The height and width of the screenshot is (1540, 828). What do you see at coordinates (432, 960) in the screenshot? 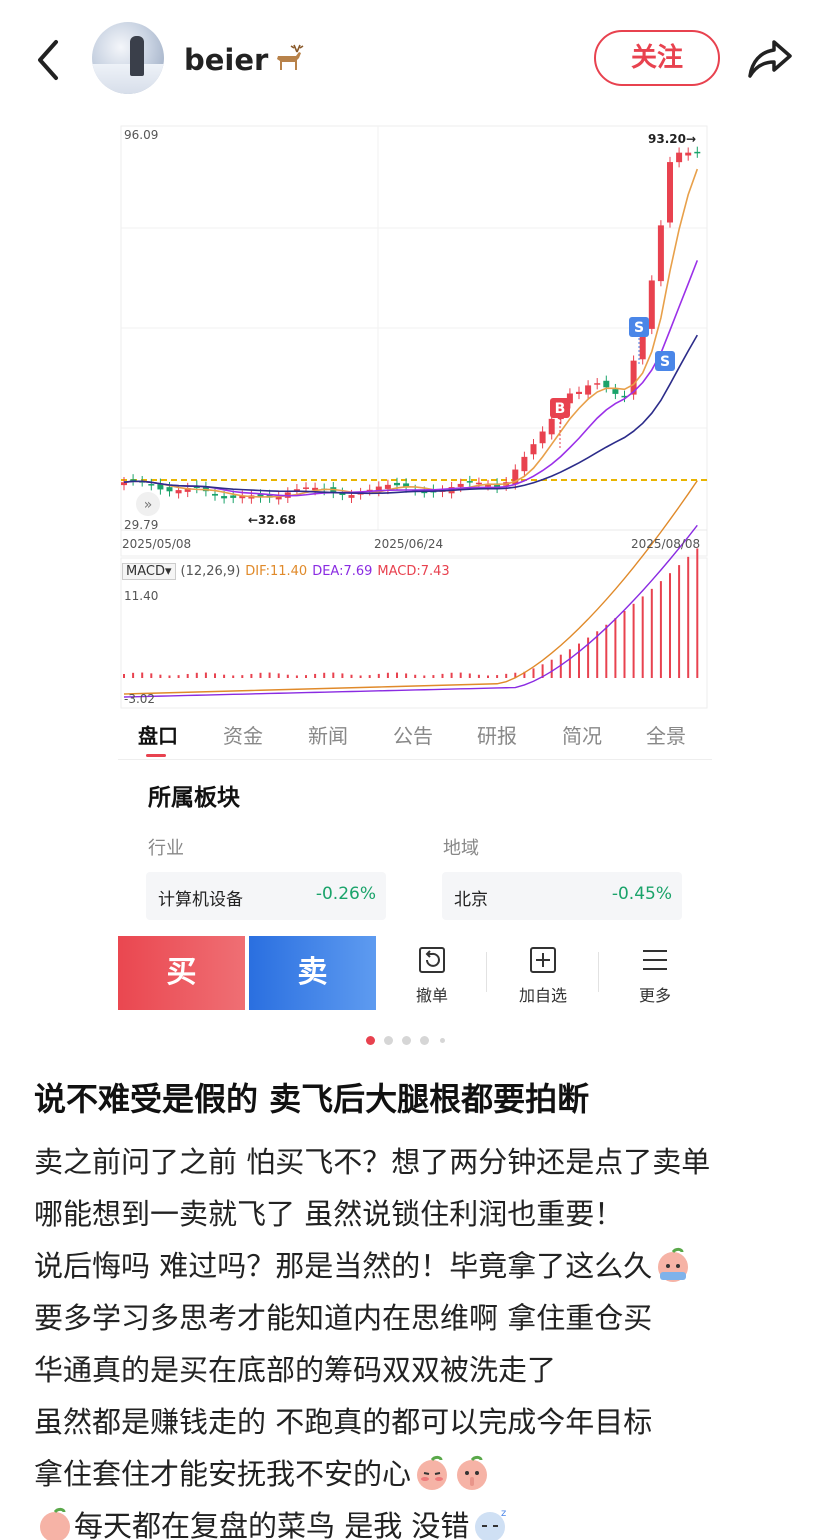
I see `cancel-order-icon` at bounding box center [432, 960].